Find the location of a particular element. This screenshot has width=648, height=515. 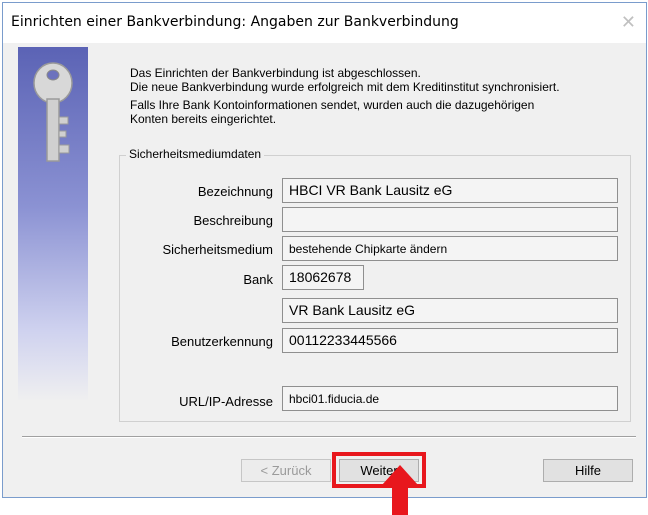

intro-line: Konten bereits eingerichtet. is located at coordinates (203, 119).